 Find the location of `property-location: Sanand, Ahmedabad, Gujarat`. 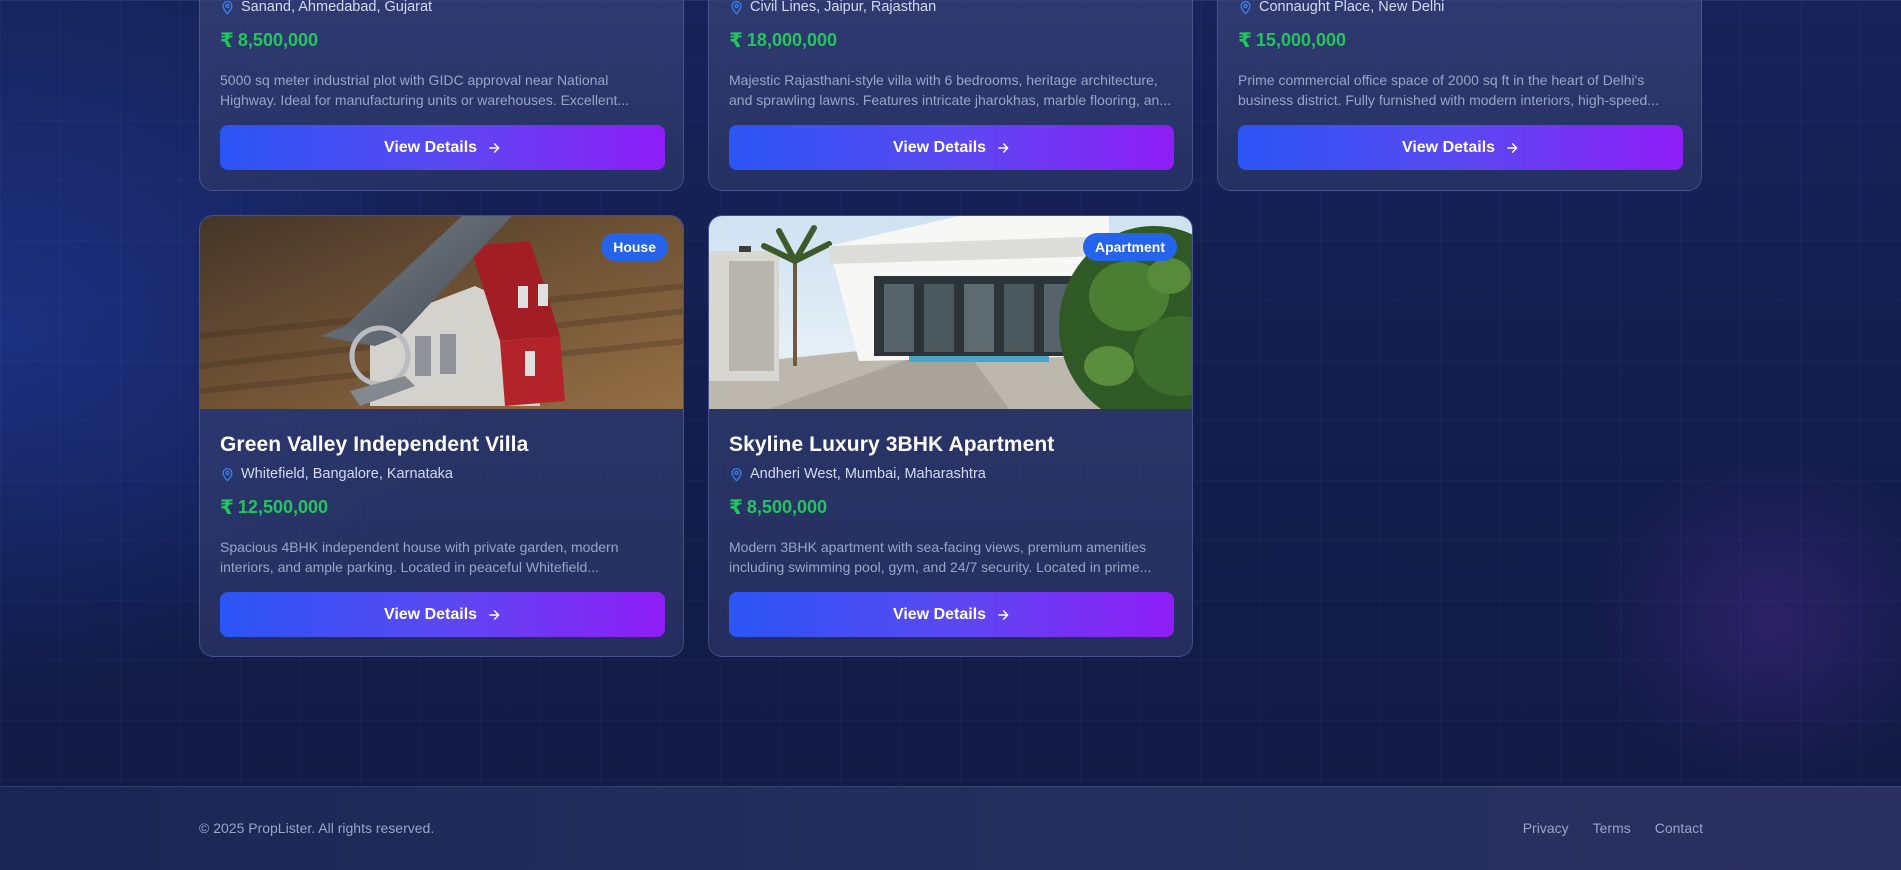

property-location: Sanand, Ahmedabad, Gujarat is located at coordinates (441, 7).